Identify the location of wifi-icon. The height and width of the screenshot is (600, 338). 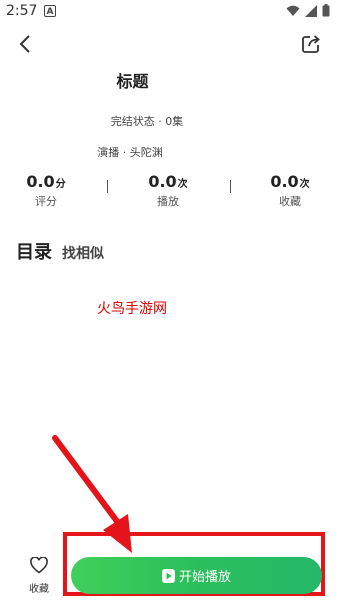
(293, 10).